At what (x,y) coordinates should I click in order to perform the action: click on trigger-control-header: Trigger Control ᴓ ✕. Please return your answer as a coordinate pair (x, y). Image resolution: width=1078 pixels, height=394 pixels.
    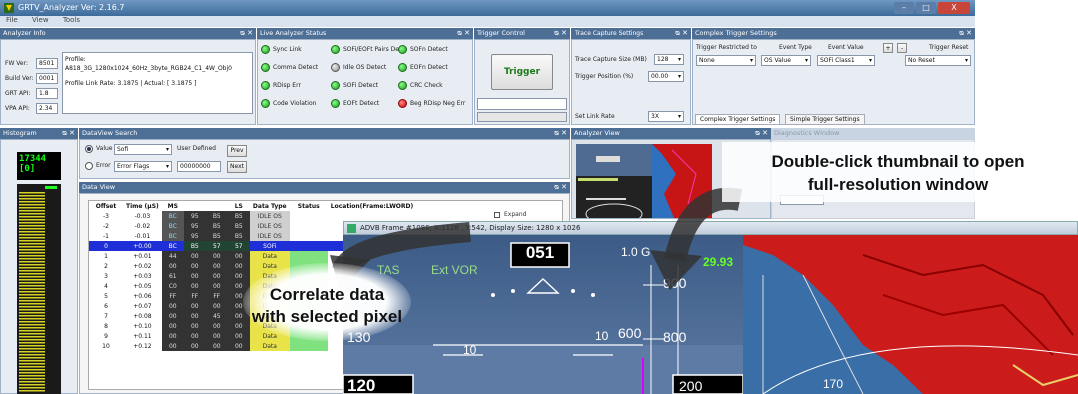
    Looking at the image, I should click on (522, 33).